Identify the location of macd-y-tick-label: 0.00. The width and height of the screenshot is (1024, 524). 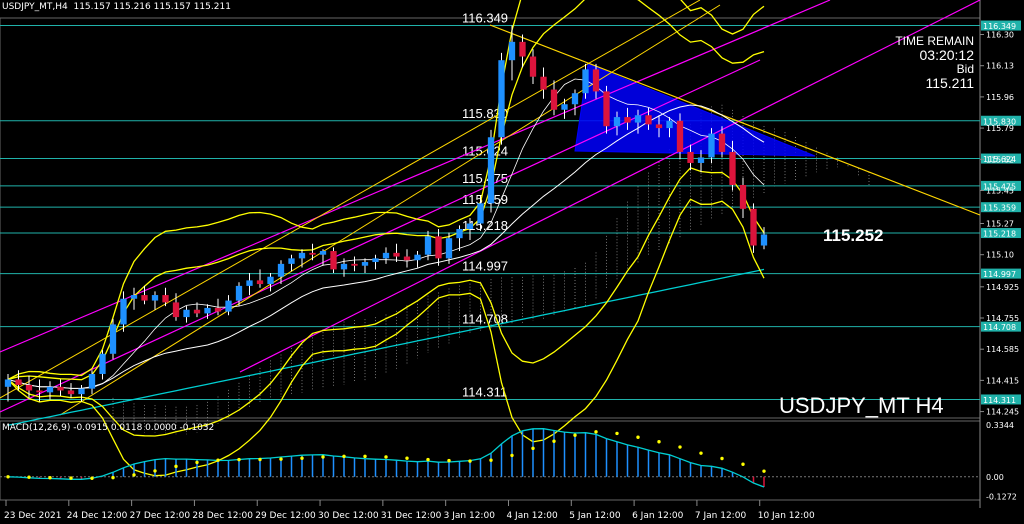
(995, 477).